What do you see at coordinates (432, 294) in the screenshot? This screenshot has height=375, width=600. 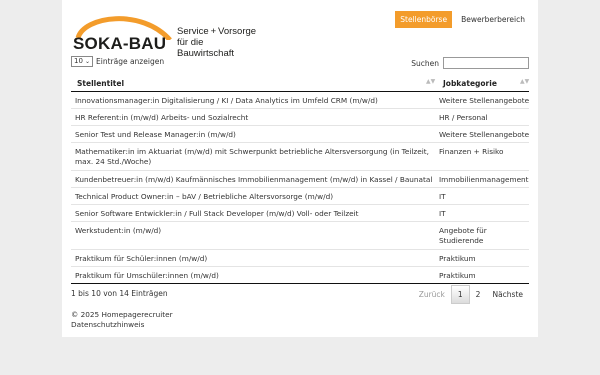 I see `pagination-previous: Zurück` at bounding box center [432, 294].